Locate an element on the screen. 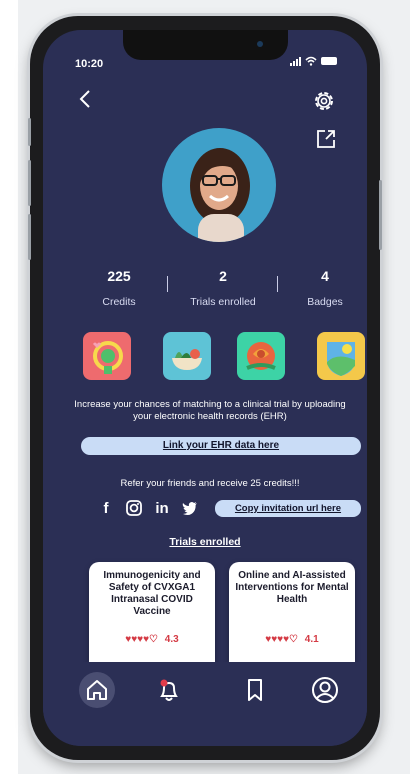  home-icon is located at coordinates (97, 690).